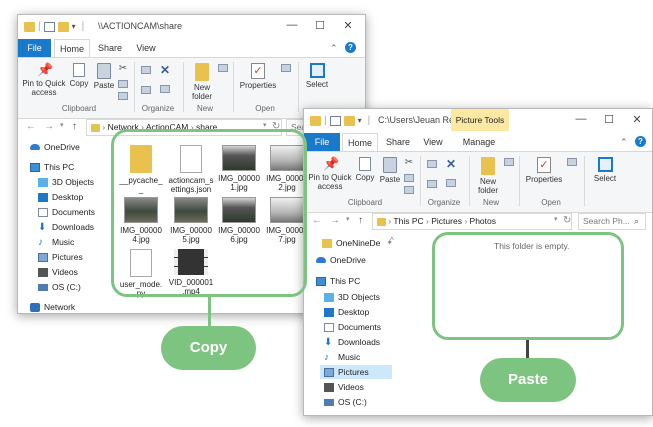 The height and width of the screenshot is (427, 653). I want to click on title-bar: | ▾ | \\ACTIONCAM\share — ☐ ✕, so click(191, 27).